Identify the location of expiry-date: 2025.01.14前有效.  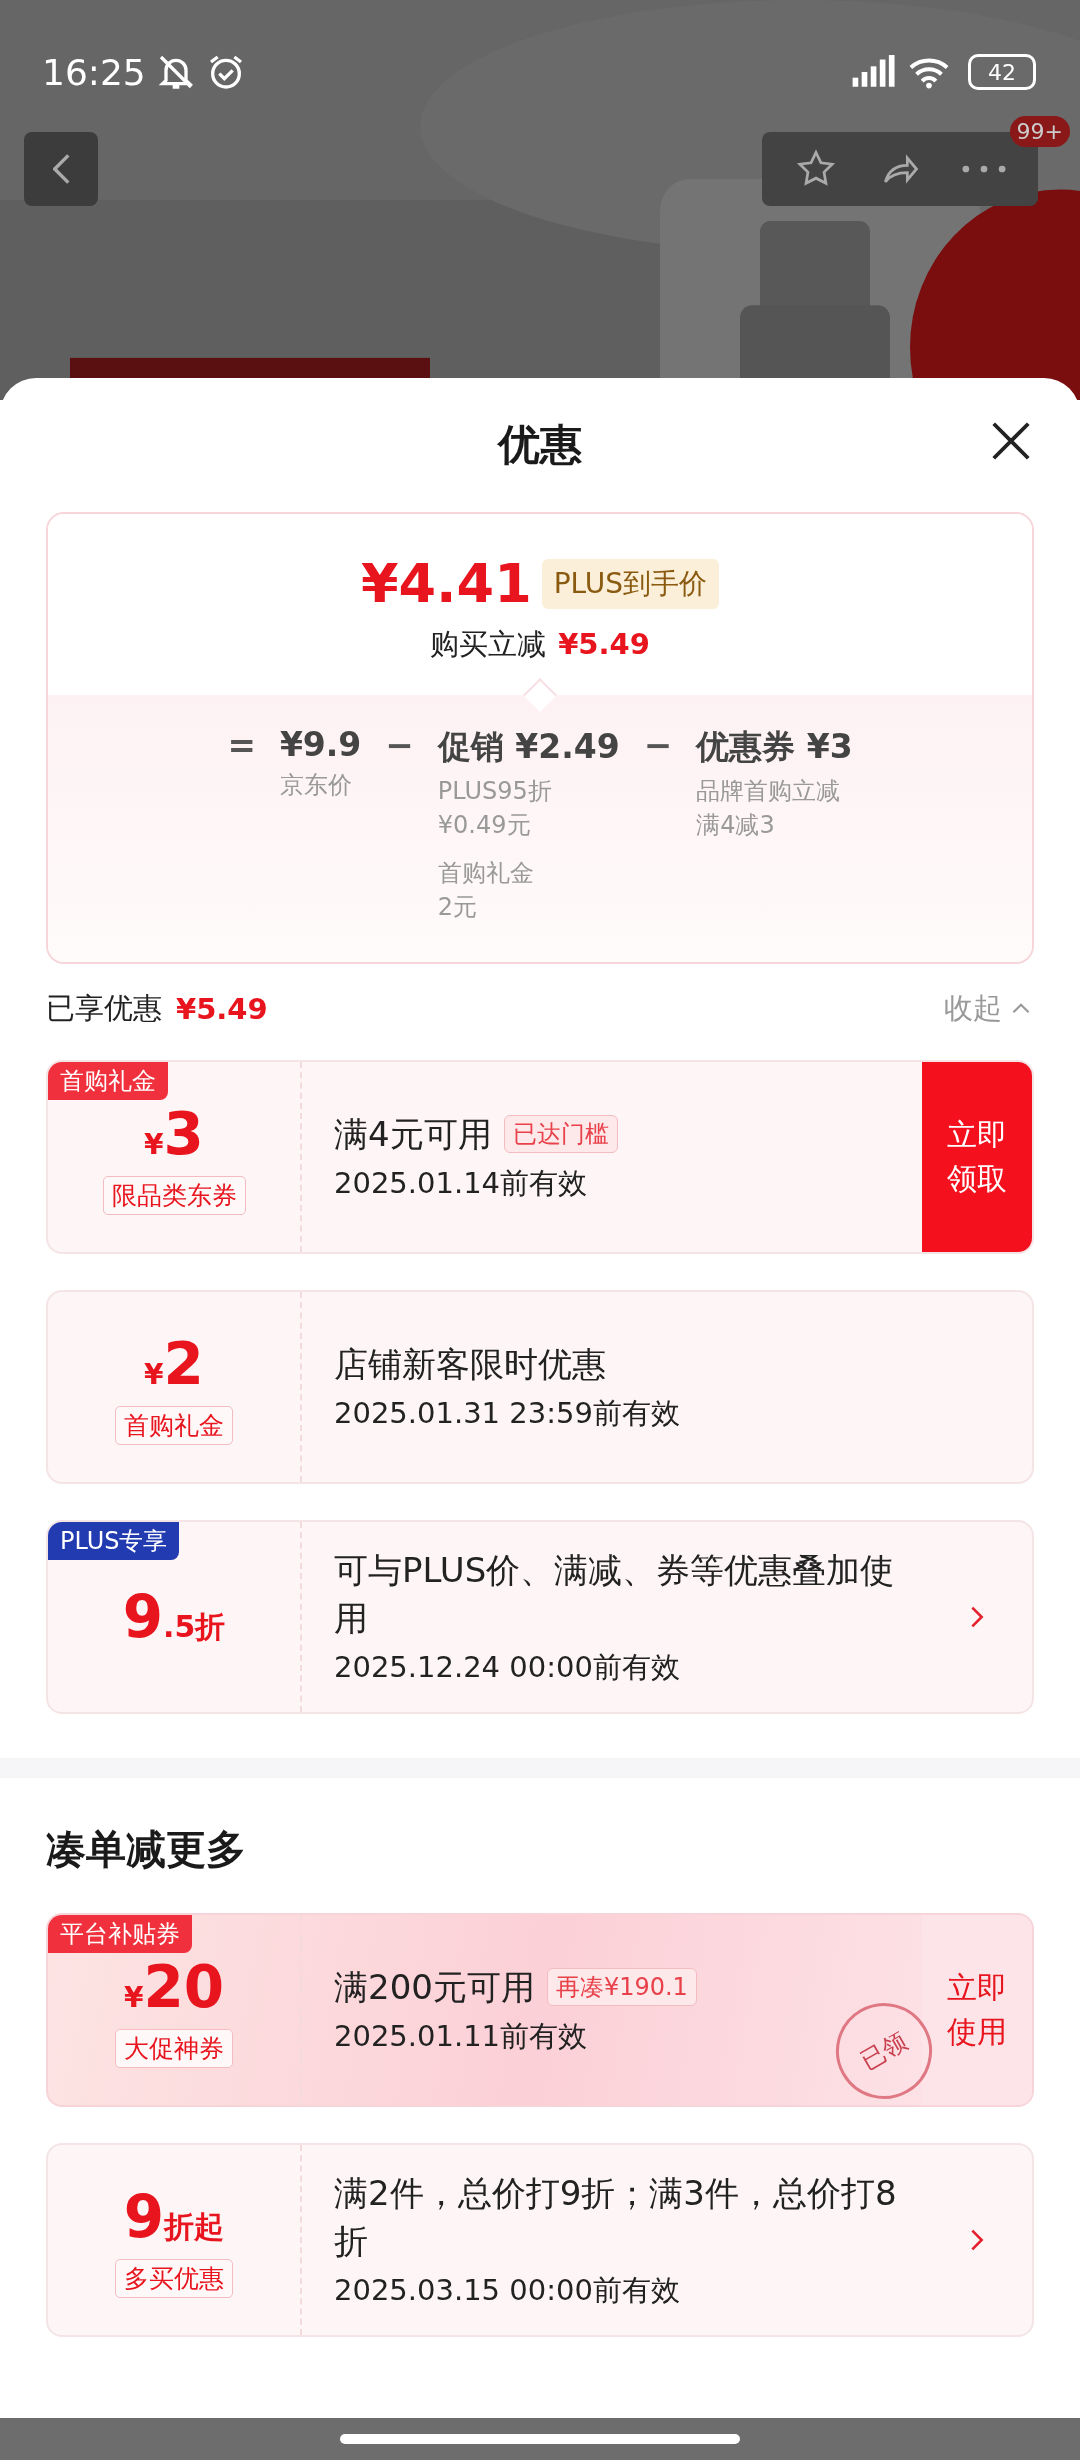
(461, 1183).